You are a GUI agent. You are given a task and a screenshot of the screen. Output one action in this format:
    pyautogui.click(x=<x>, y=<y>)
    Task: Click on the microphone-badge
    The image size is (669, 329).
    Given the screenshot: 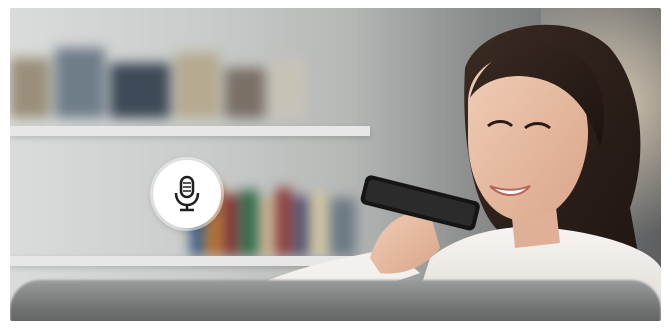 What is the action you would take?
    pyautogui.click(x=187, y=194)
    